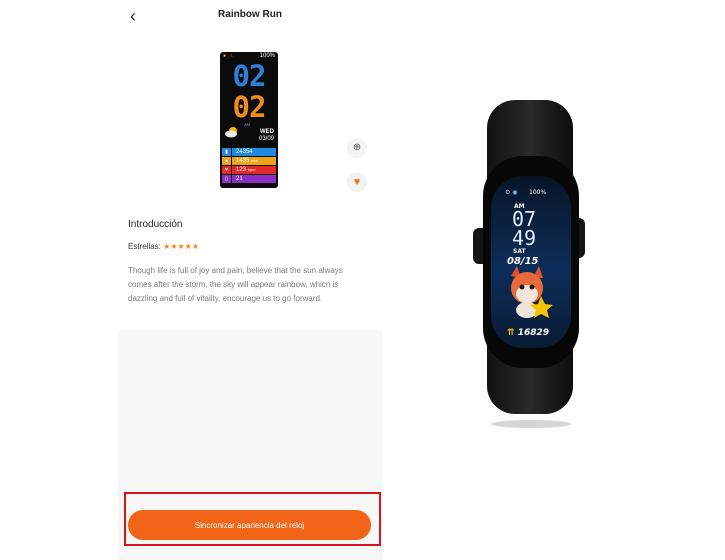  Describe the element at coordinates (251, 169) in the screenshot. I see `row-unit: bpm` at that location.